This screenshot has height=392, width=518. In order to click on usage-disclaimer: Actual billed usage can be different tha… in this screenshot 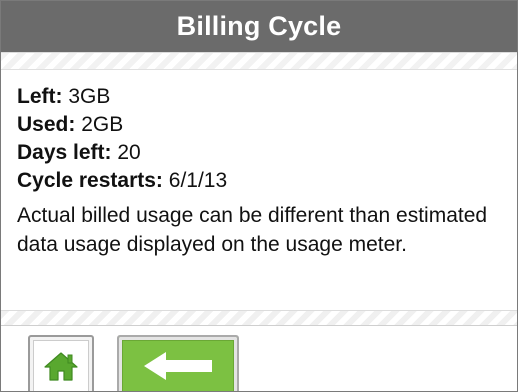, I will do `click(252, 230)`.